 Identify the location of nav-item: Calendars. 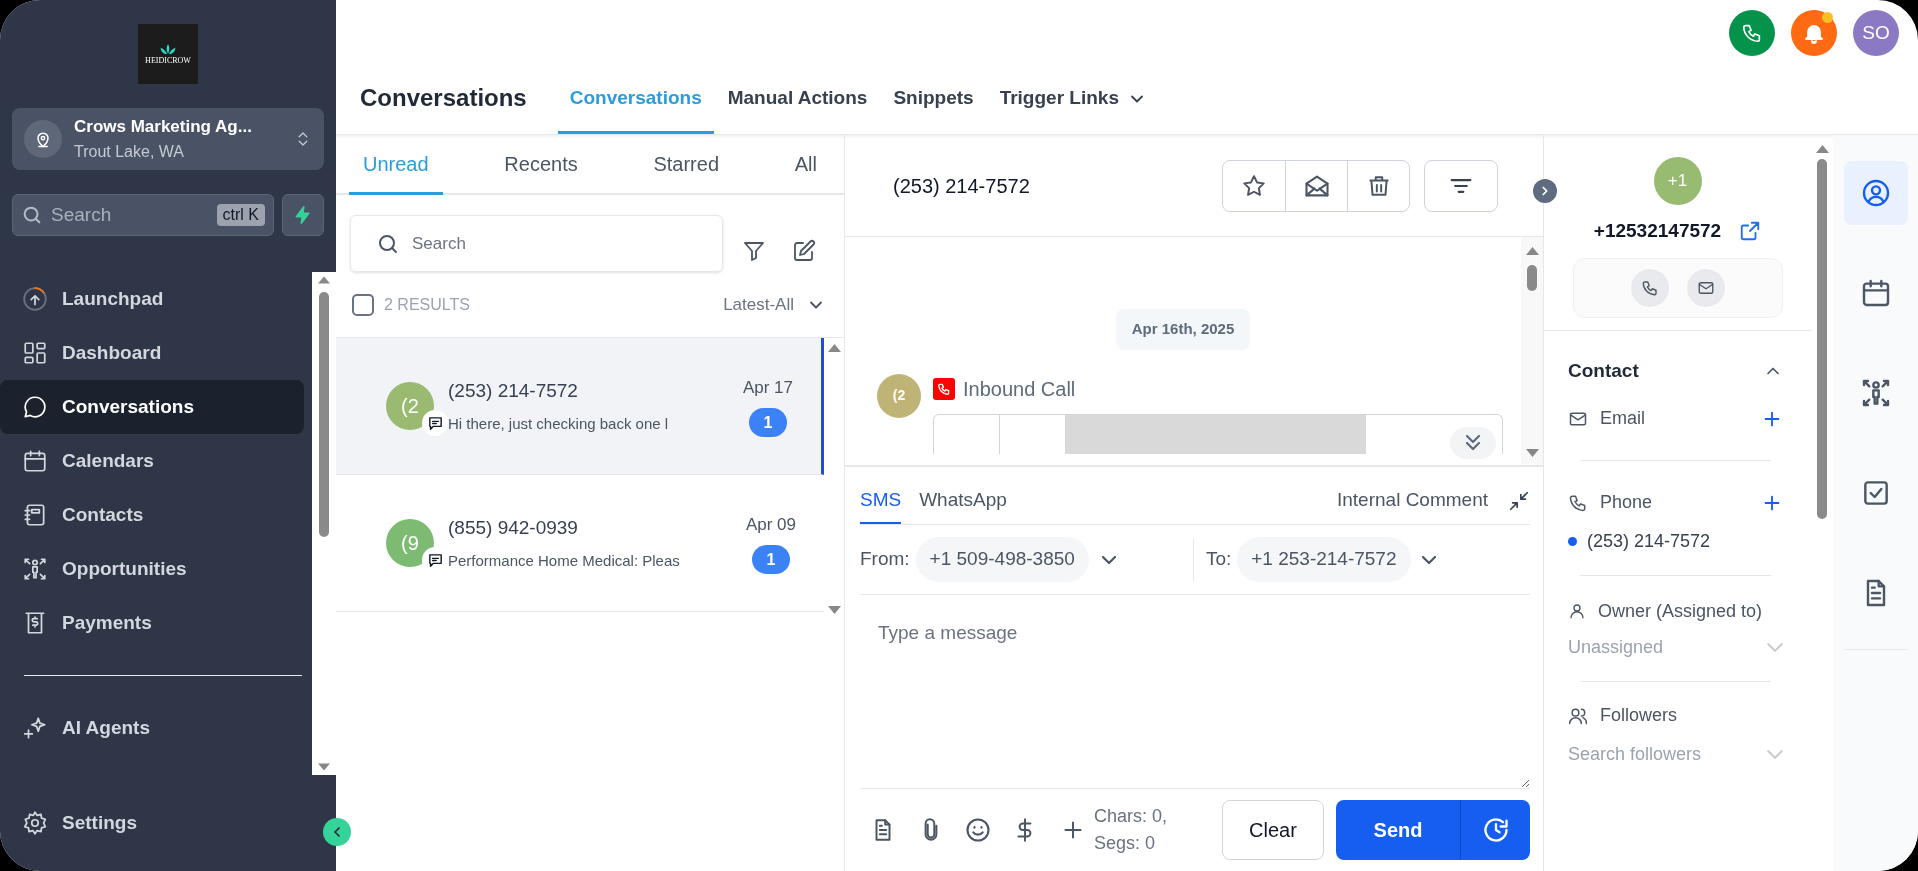
(152, 461).